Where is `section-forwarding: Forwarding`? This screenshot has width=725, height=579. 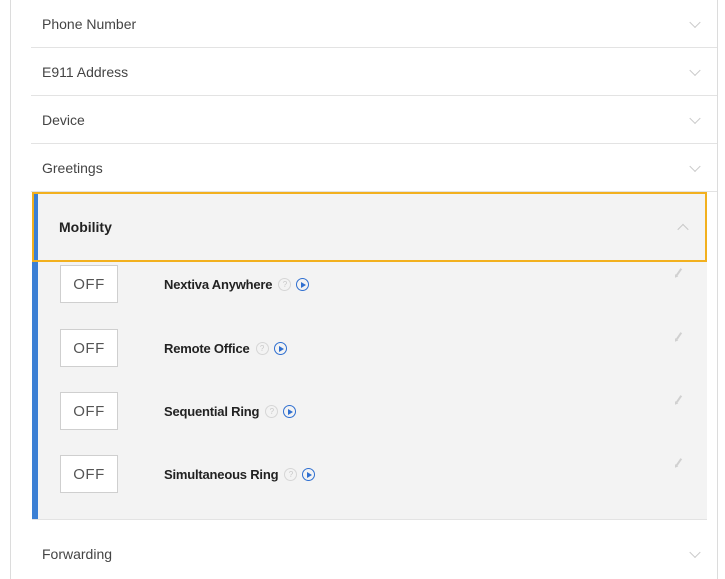
section-forwarding: Forwarding is located at coordinates (374, 554).